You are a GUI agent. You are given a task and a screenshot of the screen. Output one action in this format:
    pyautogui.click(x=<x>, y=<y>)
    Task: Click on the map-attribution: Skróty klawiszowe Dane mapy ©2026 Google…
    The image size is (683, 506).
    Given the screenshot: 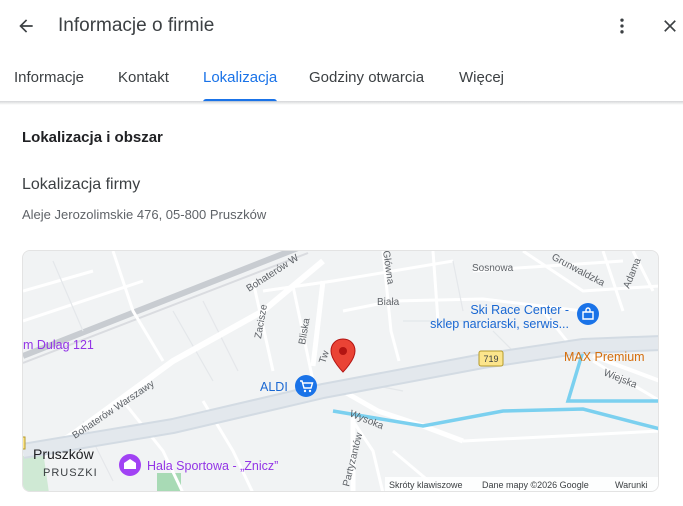 What is the action you would take?
    pyautogui.click(x=521, y=484)
    